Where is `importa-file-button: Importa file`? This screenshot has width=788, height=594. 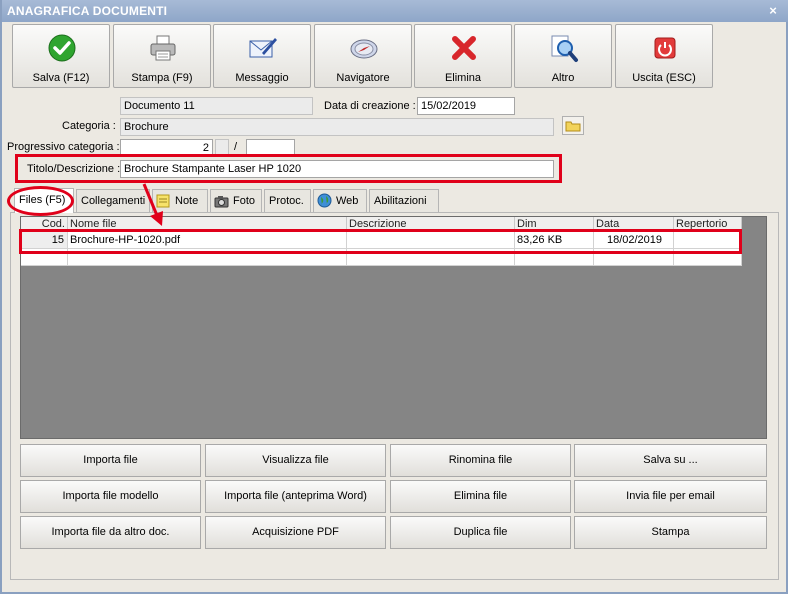 importa-file-button: Importa file is located at coordinates (110, 460).